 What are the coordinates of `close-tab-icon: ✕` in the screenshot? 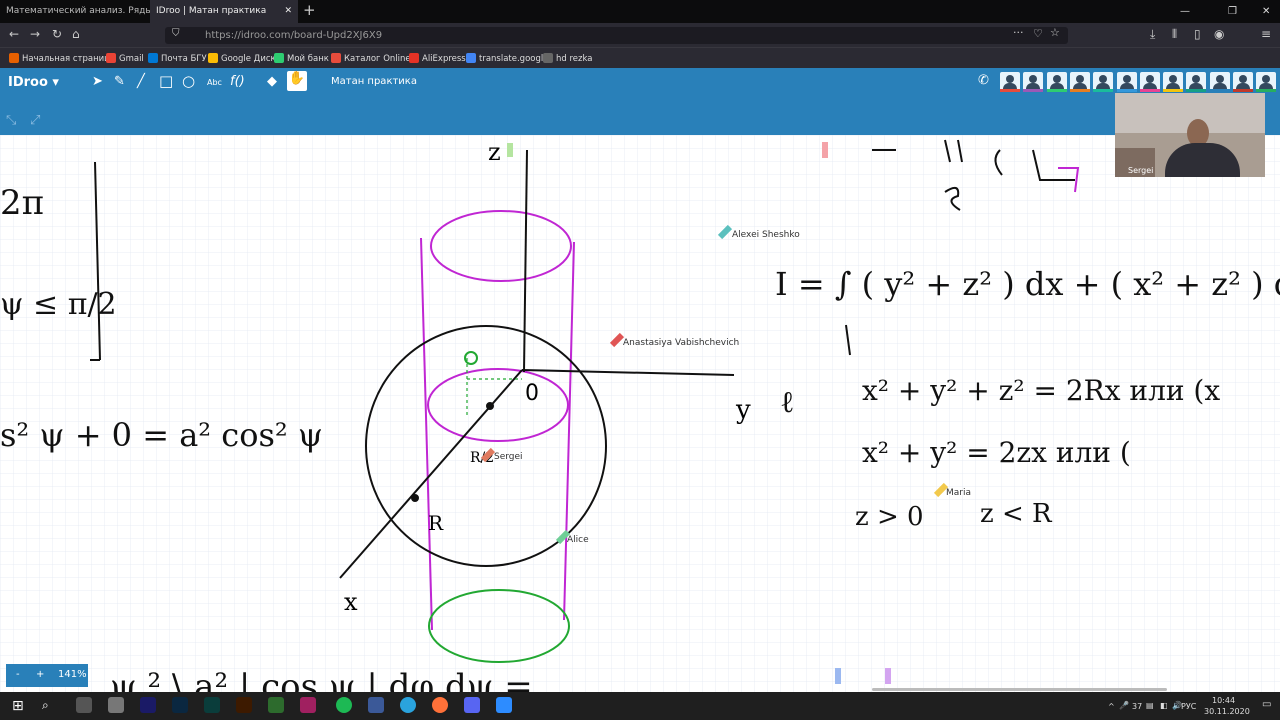 It's located at (288, 11).